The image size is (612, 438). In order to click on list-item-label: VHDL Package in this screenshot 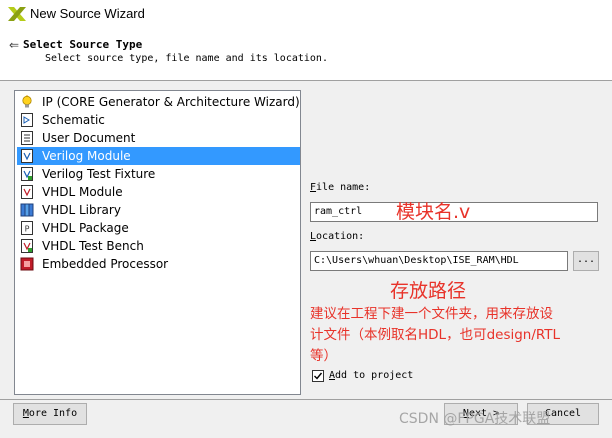, I will do `click(85, 228)`.